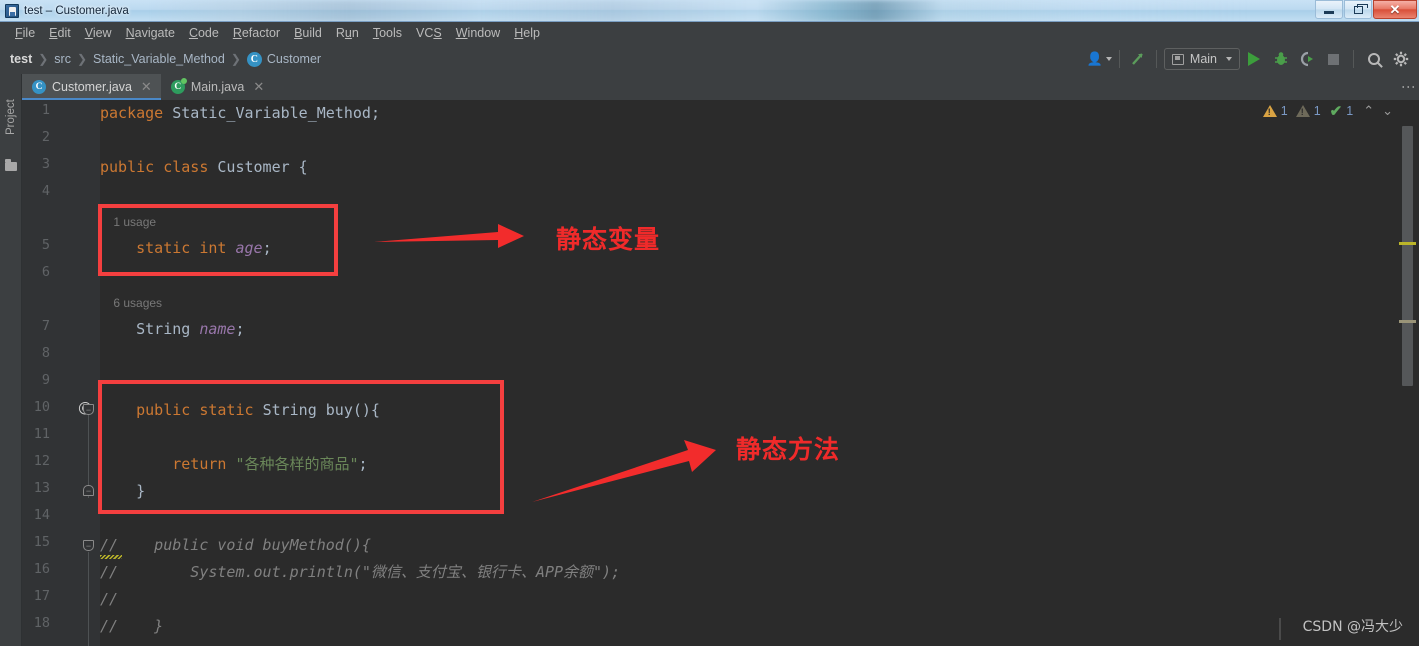 This screenshot has width=1419, height=646. Describe the element at coordinates (347, 33) in the screenshot. I see `menu-run: Run` at that location.